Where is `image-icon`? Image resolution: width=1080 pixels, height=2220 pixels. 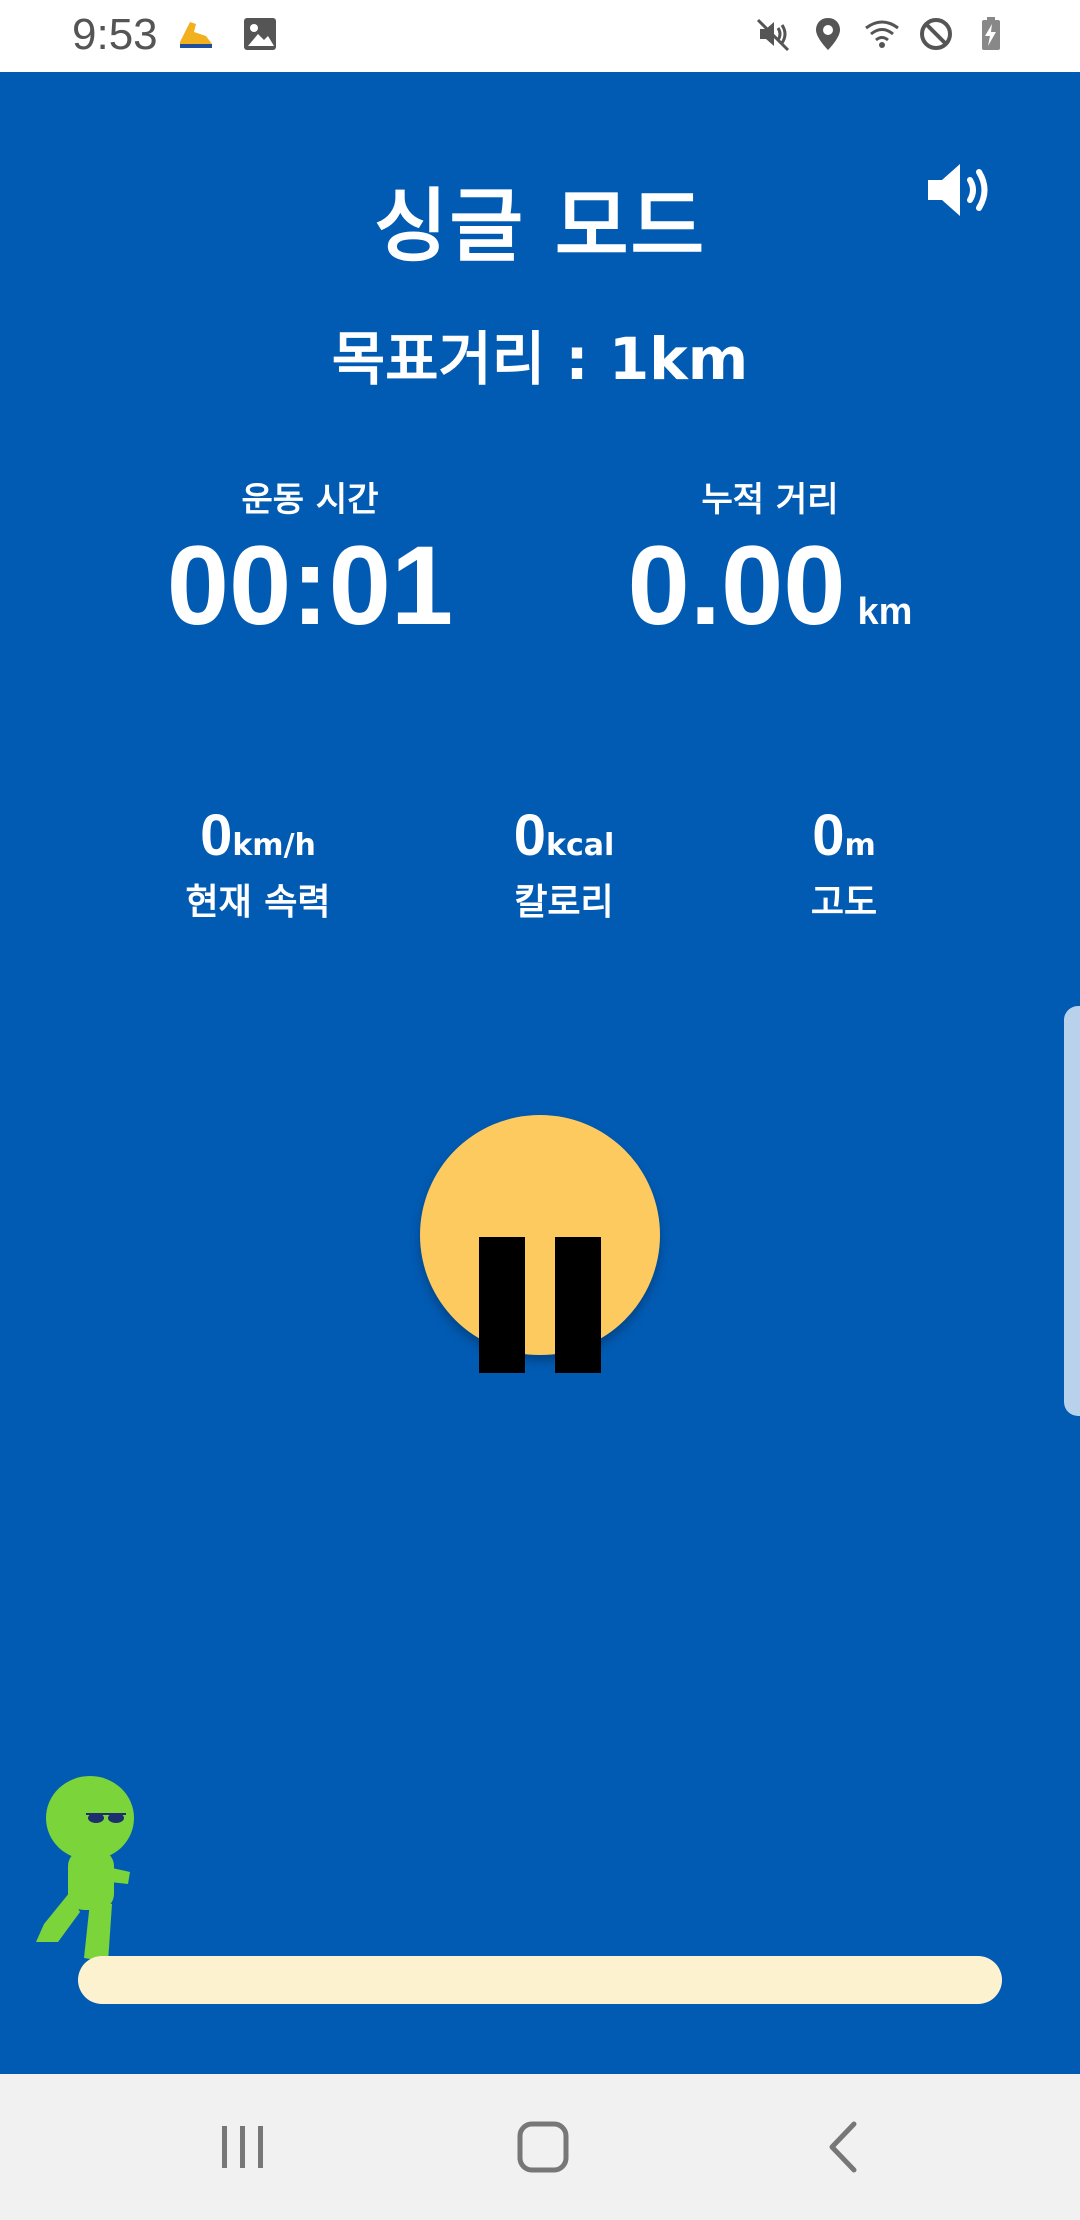 image-icon is located at coordinates (260, 34).